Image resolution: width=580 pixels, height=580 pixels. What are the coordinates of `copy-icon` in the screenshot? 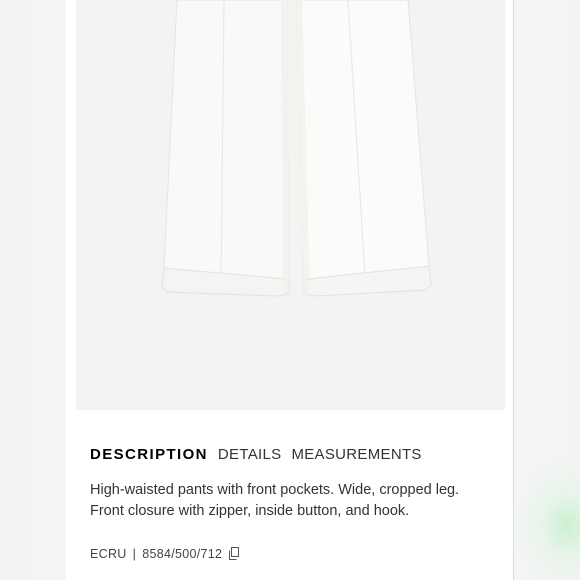 It's located at (234, 554).